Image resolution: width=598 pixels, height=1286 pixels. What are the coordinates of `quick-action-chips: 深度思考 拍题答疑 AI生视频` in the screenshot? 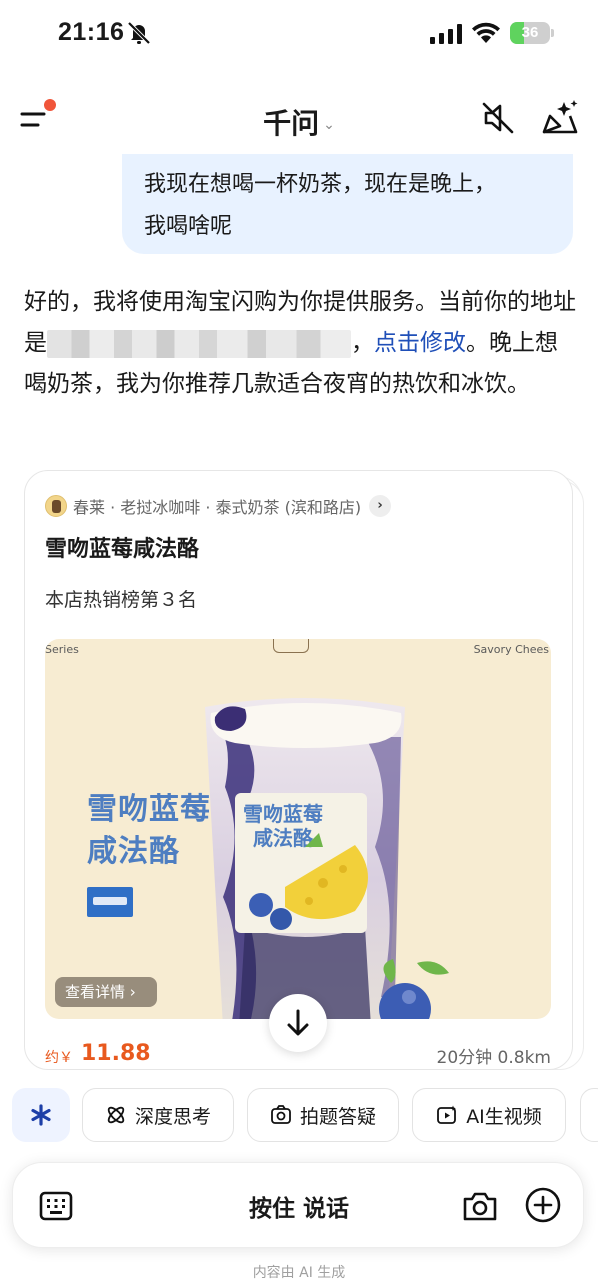 It's located at (299, 1115).